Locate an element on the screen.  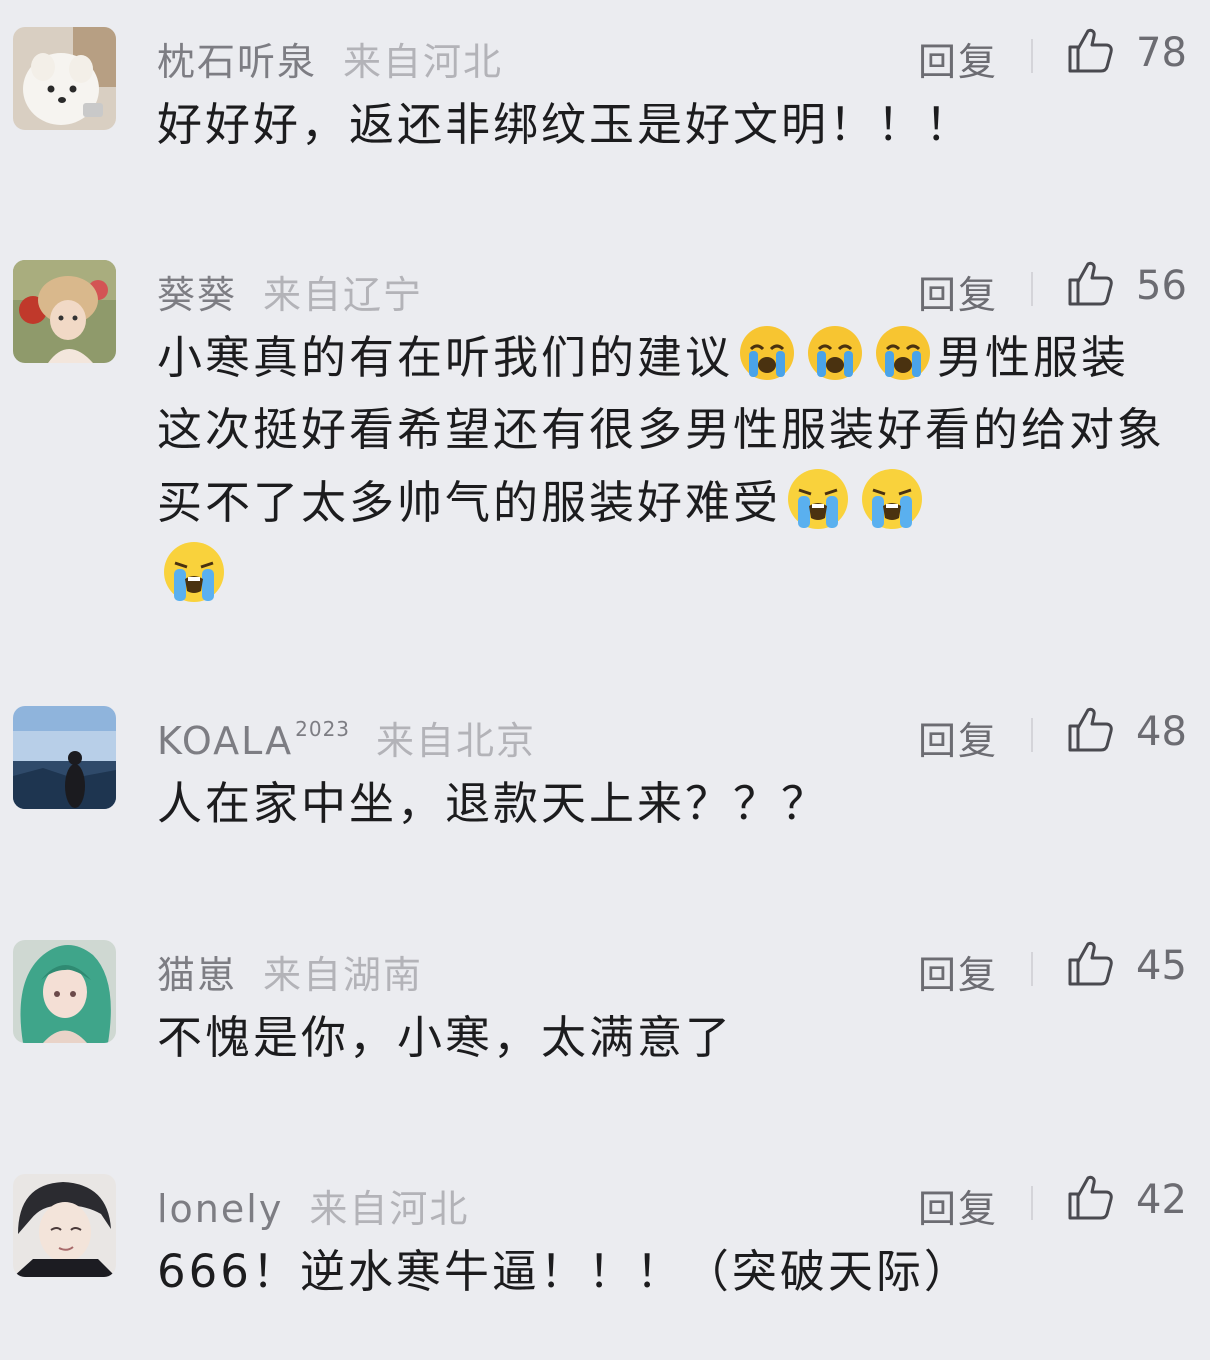
location-label: 来自湖南 is located at coordinates (343, 975).